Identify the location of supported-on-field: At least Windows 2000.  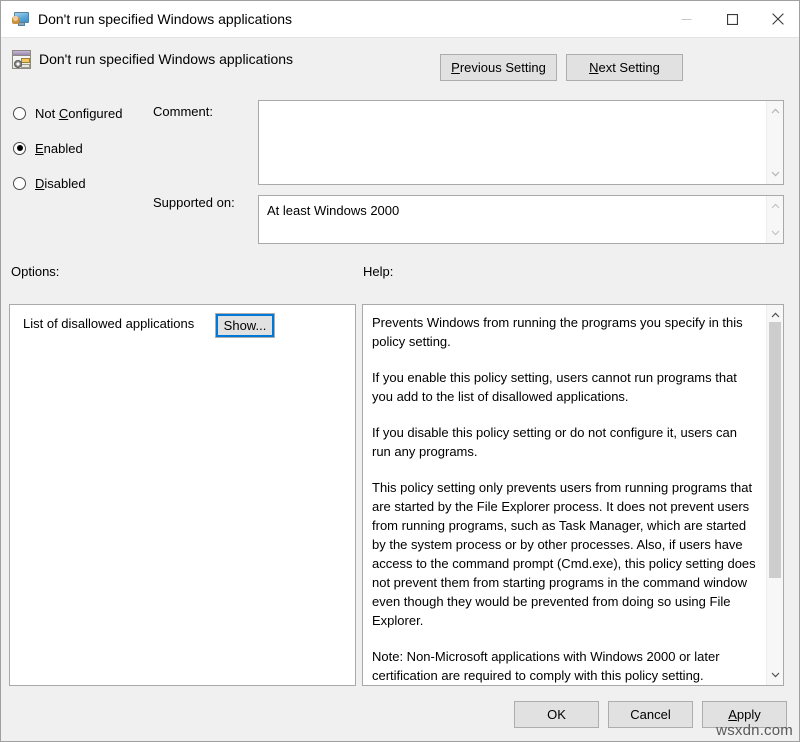
(521, 219).